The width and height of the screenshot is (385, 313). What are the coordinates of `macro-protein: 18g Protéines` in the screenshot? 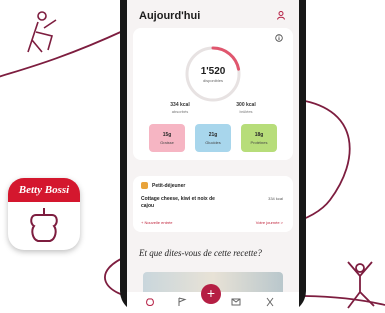 It's located at (259, 138).